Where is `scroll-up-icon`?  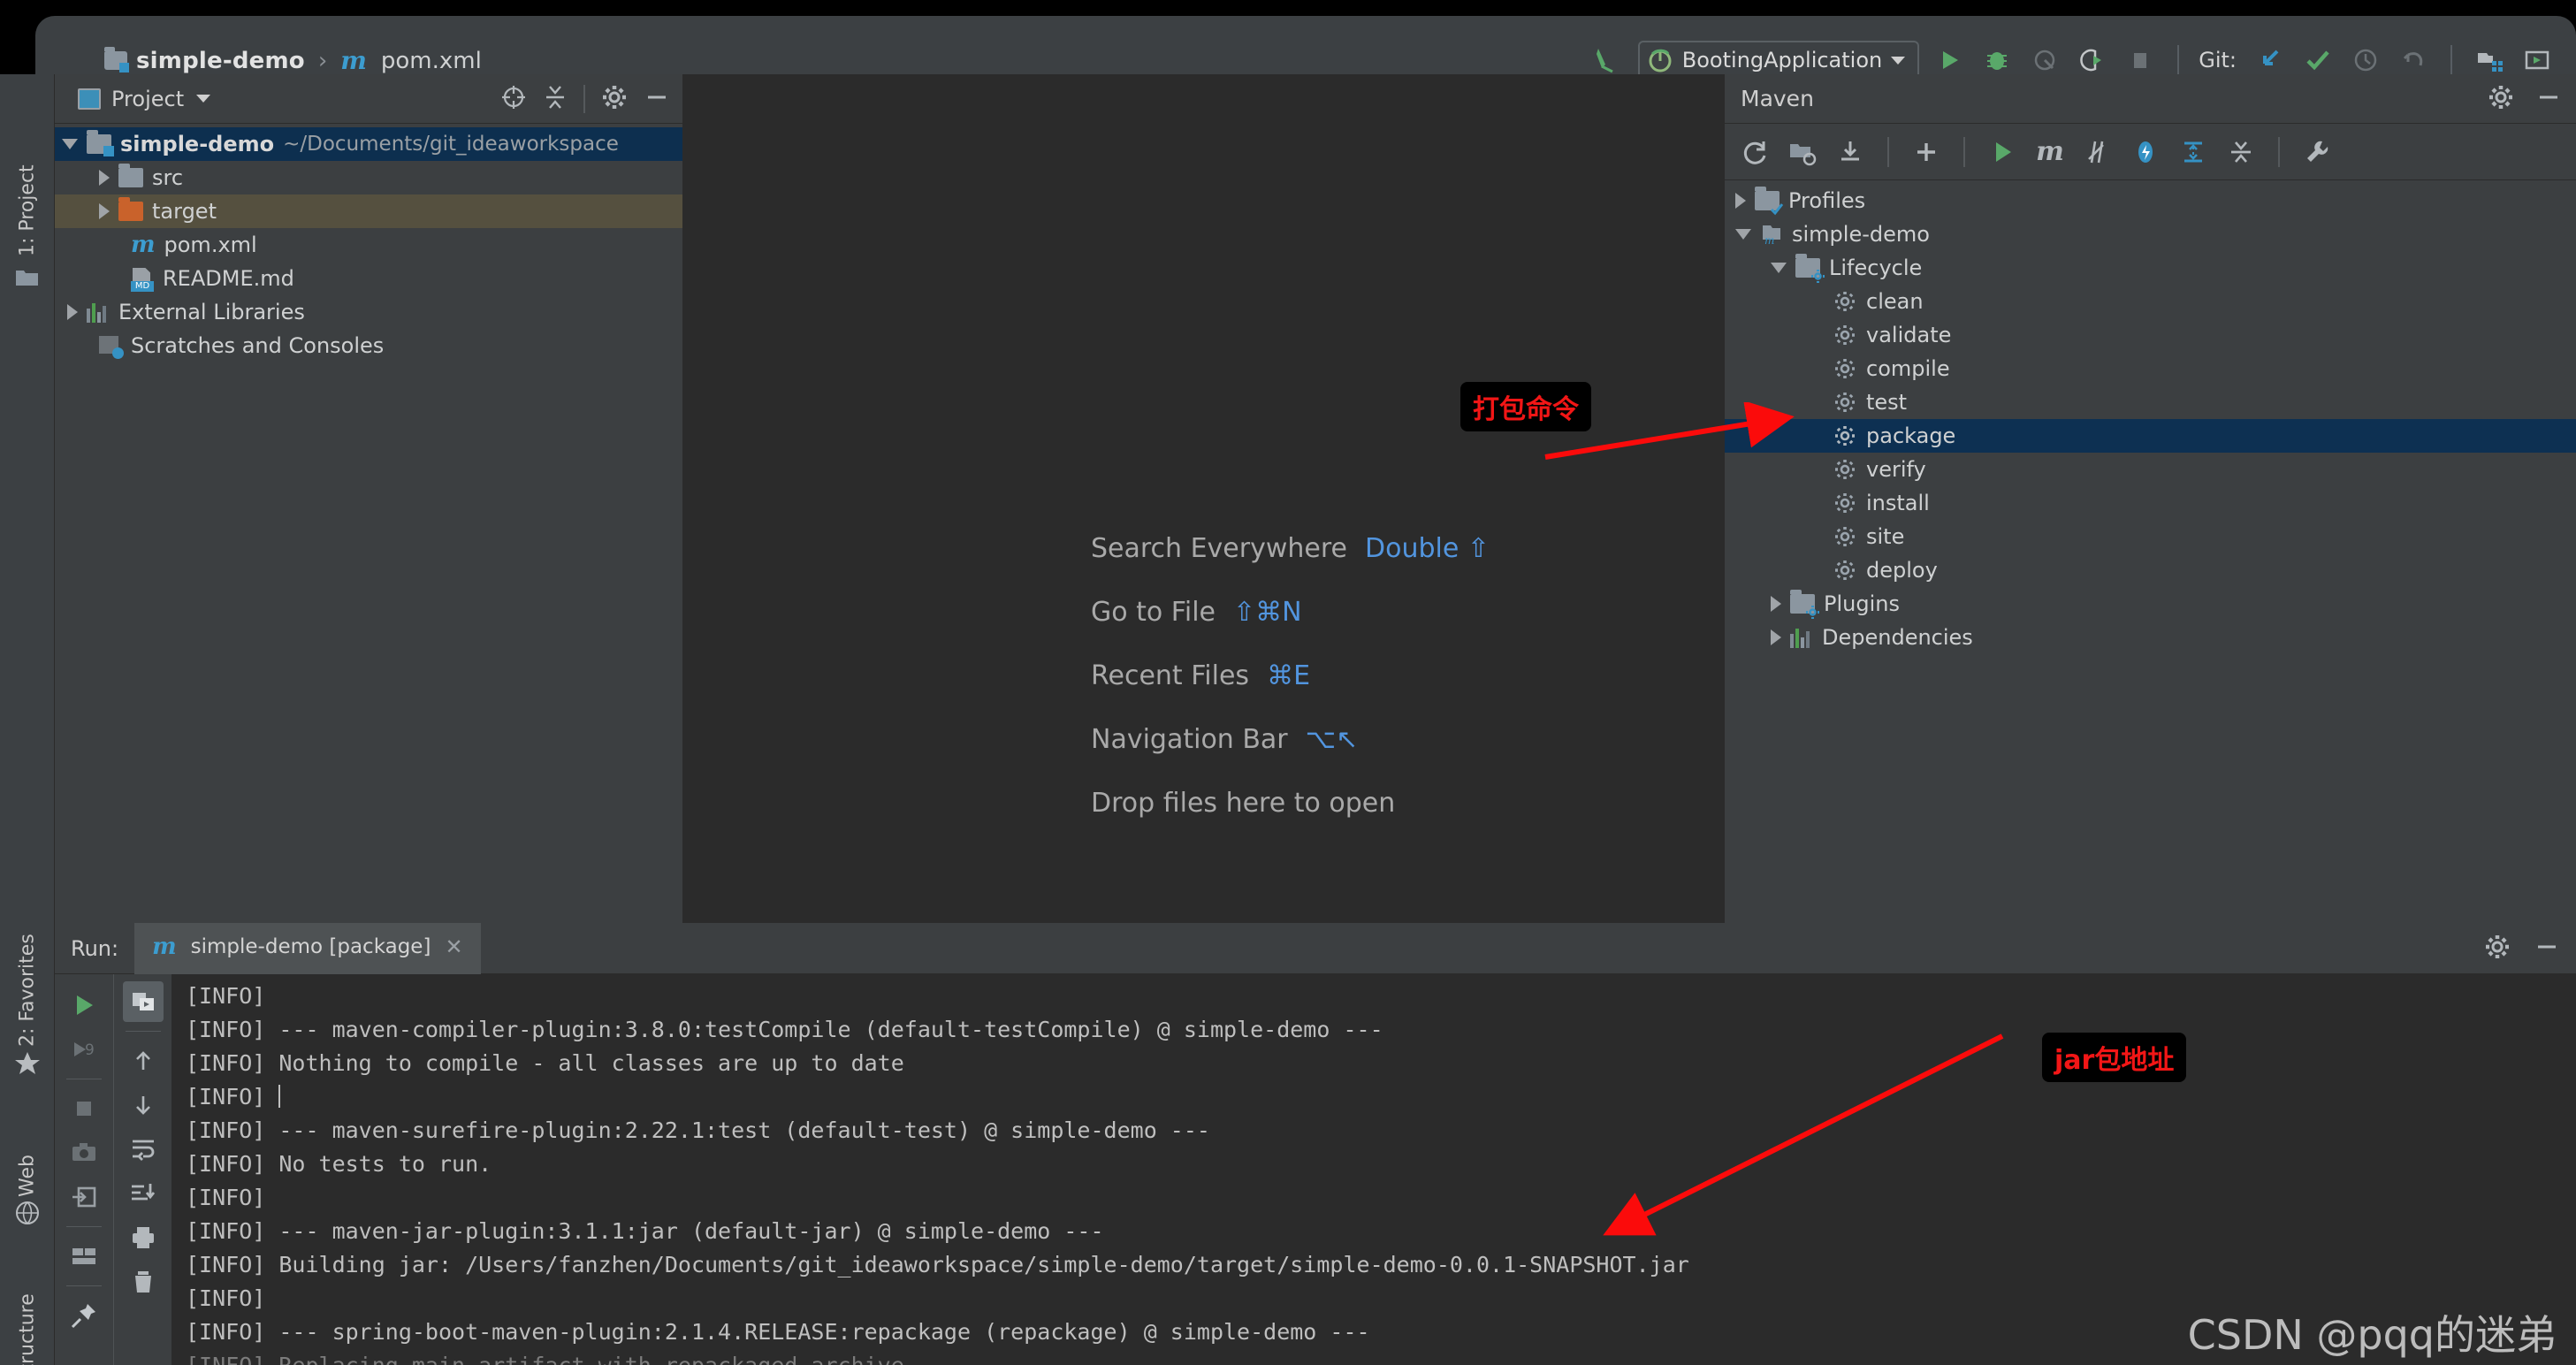
scroll-up-icon is located at coordinates (143, 1061).